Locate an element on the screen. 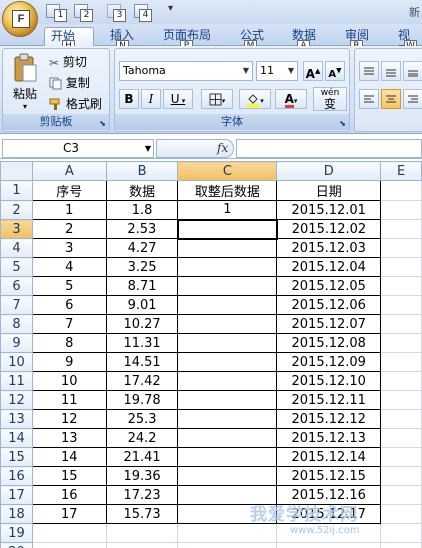 This screenshot has width=422, height=548. cell-e10 is located at coordinates (401, 362).